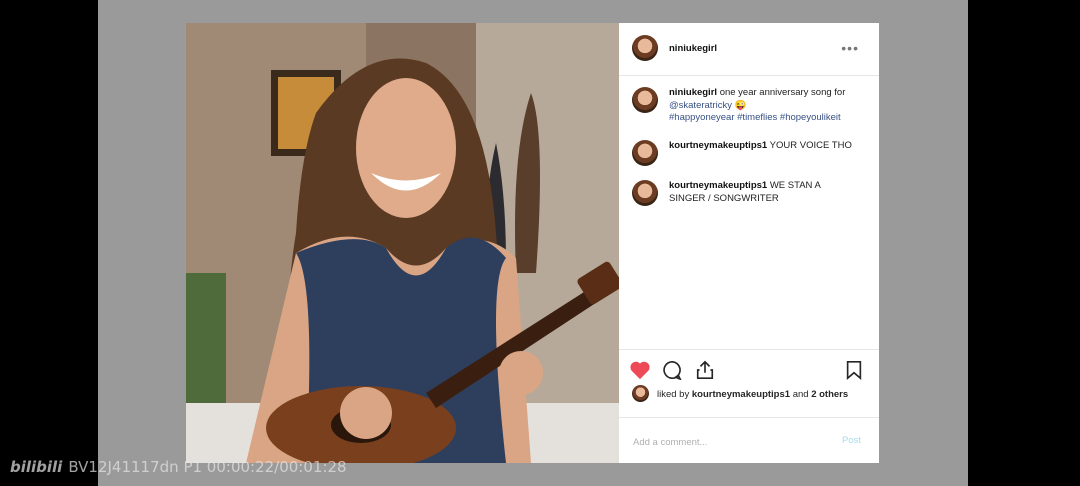 The width and height of the screenshot is (1080, 486). Describe the element at coordinates (749, 365) in the screenshot. I see `action-bar` at that location.